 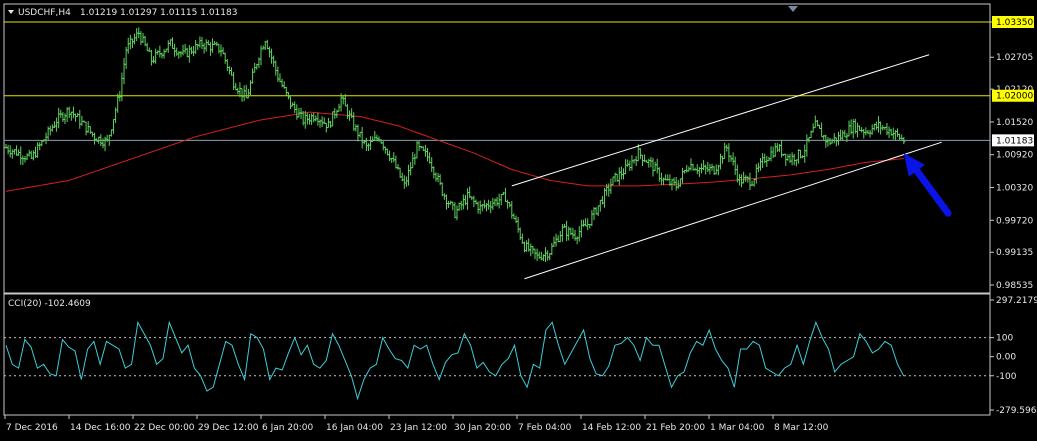 I want to click on cci-tick-label: -100, so click(x=1006, y=377).